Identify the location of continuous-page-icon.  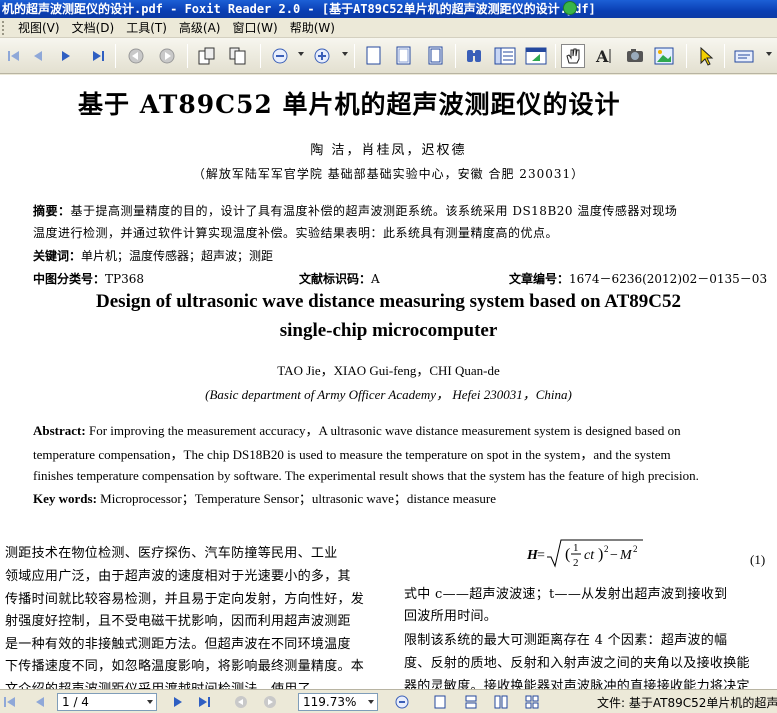
(403, 56).